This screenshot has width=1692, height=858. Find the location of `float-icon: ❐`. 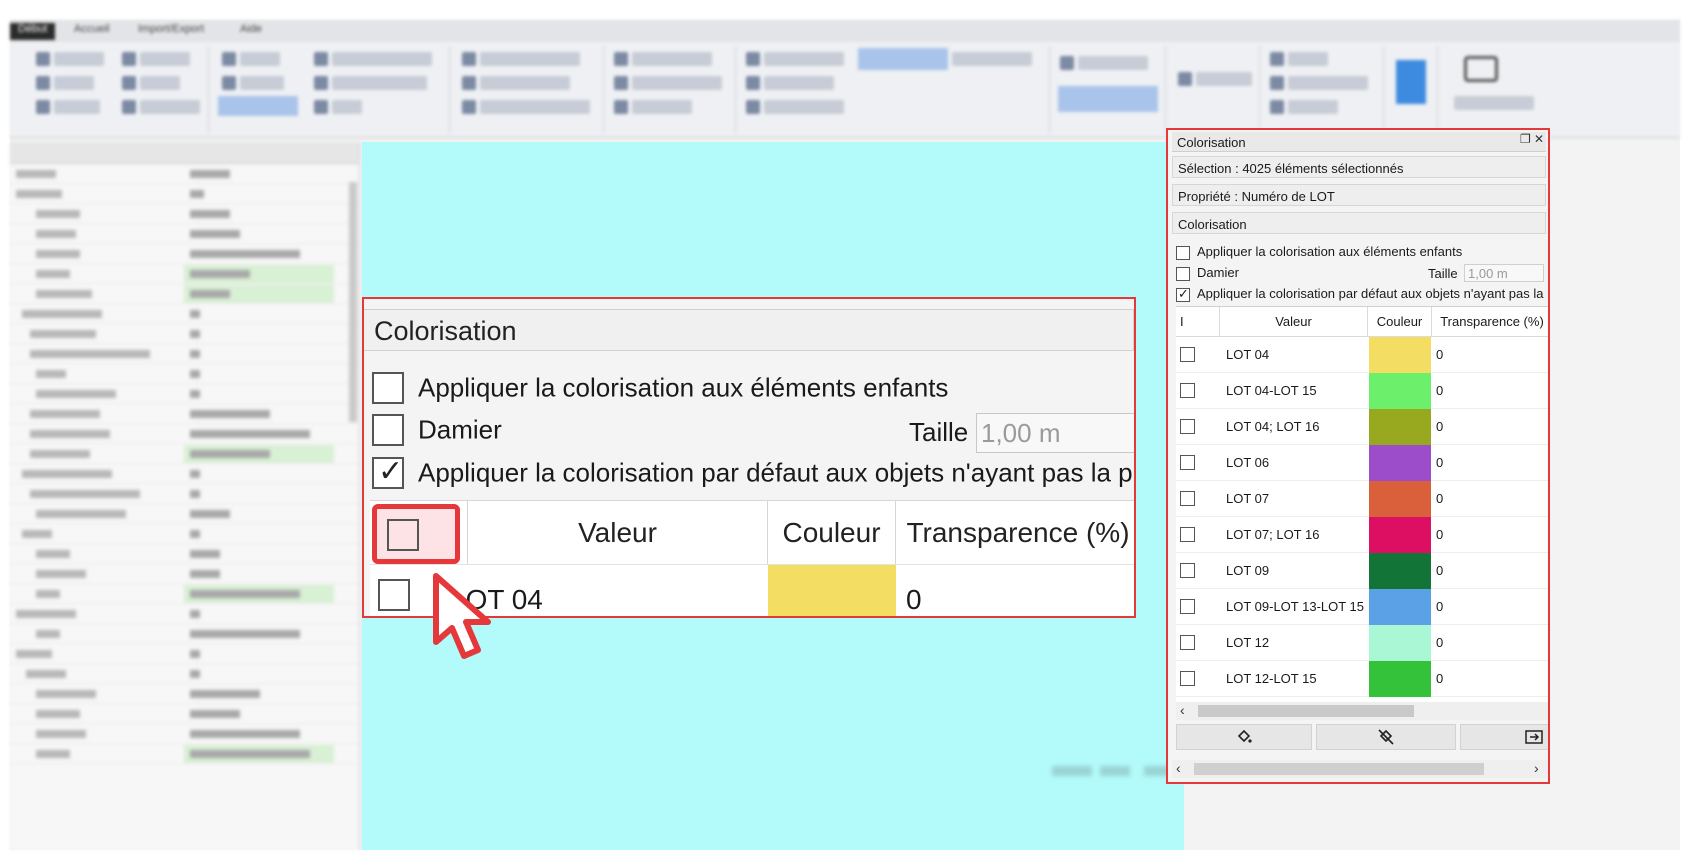

float-icon: ❐ is located at coordinates (1525, 139).